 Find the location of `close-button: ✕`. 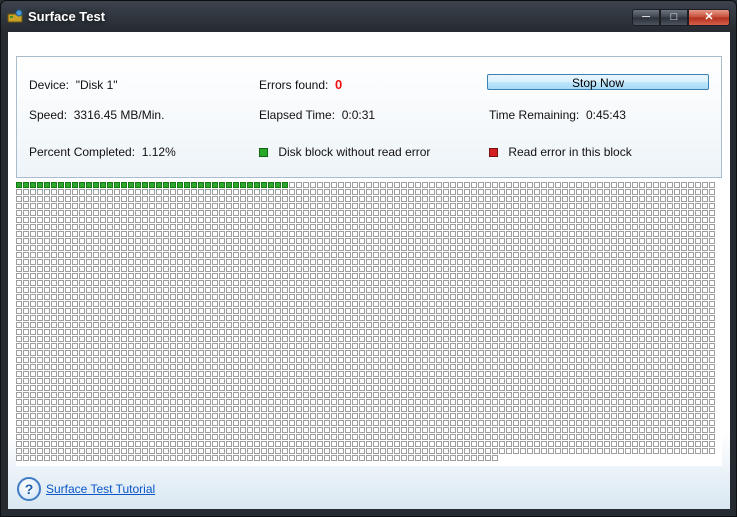

close-button: ✕ is located at coordinates (709, 17).